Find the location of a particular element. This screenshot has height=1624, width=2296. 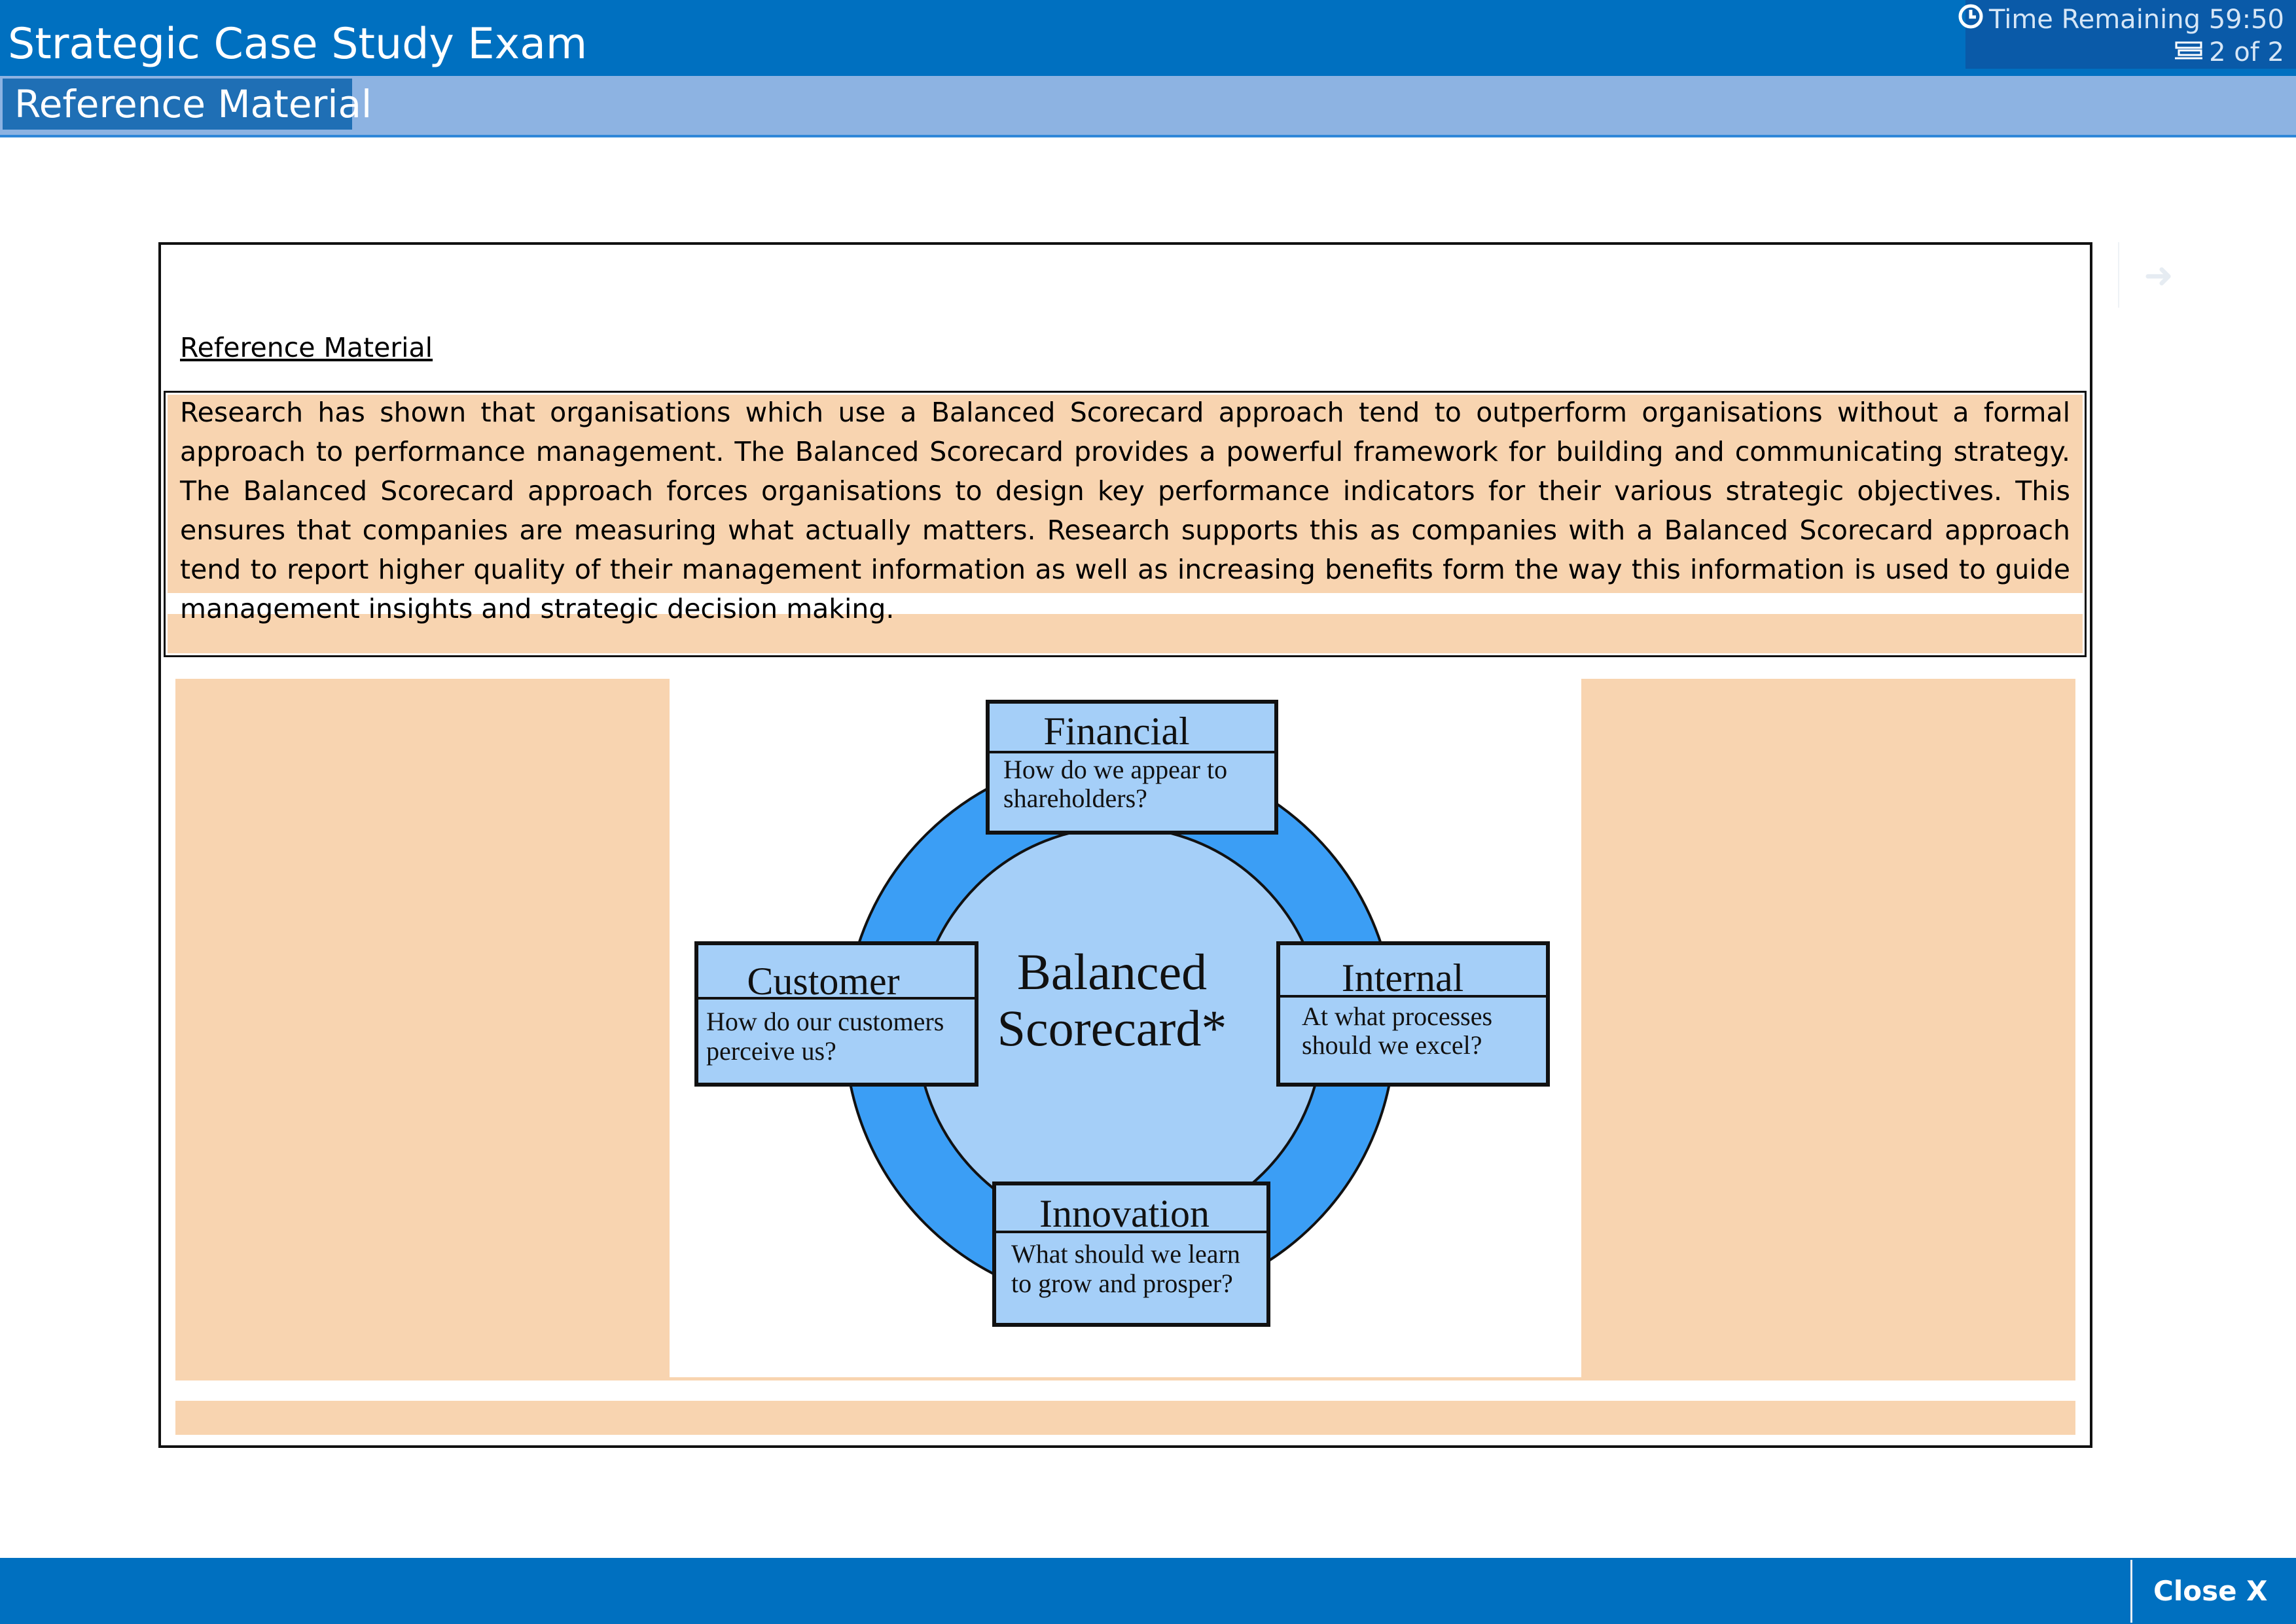

internal-question-line2: should we excel? is located at coordinates (1392, 1045).